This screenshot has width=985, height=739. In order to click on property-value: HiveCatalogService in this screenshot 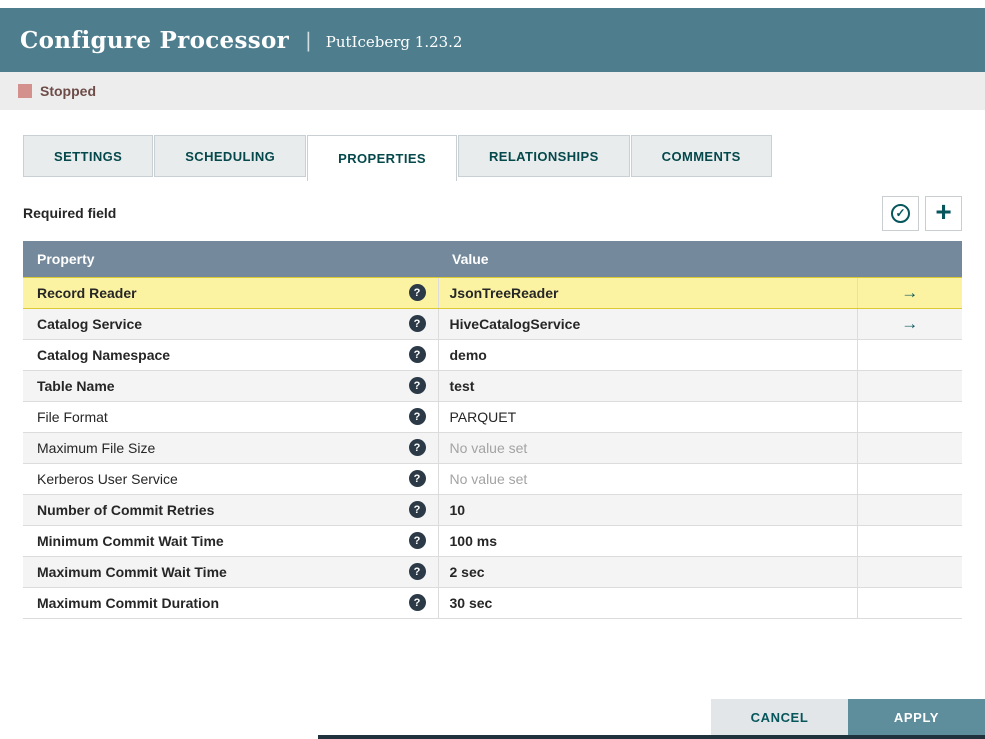, I will do `click(515, 323)`.